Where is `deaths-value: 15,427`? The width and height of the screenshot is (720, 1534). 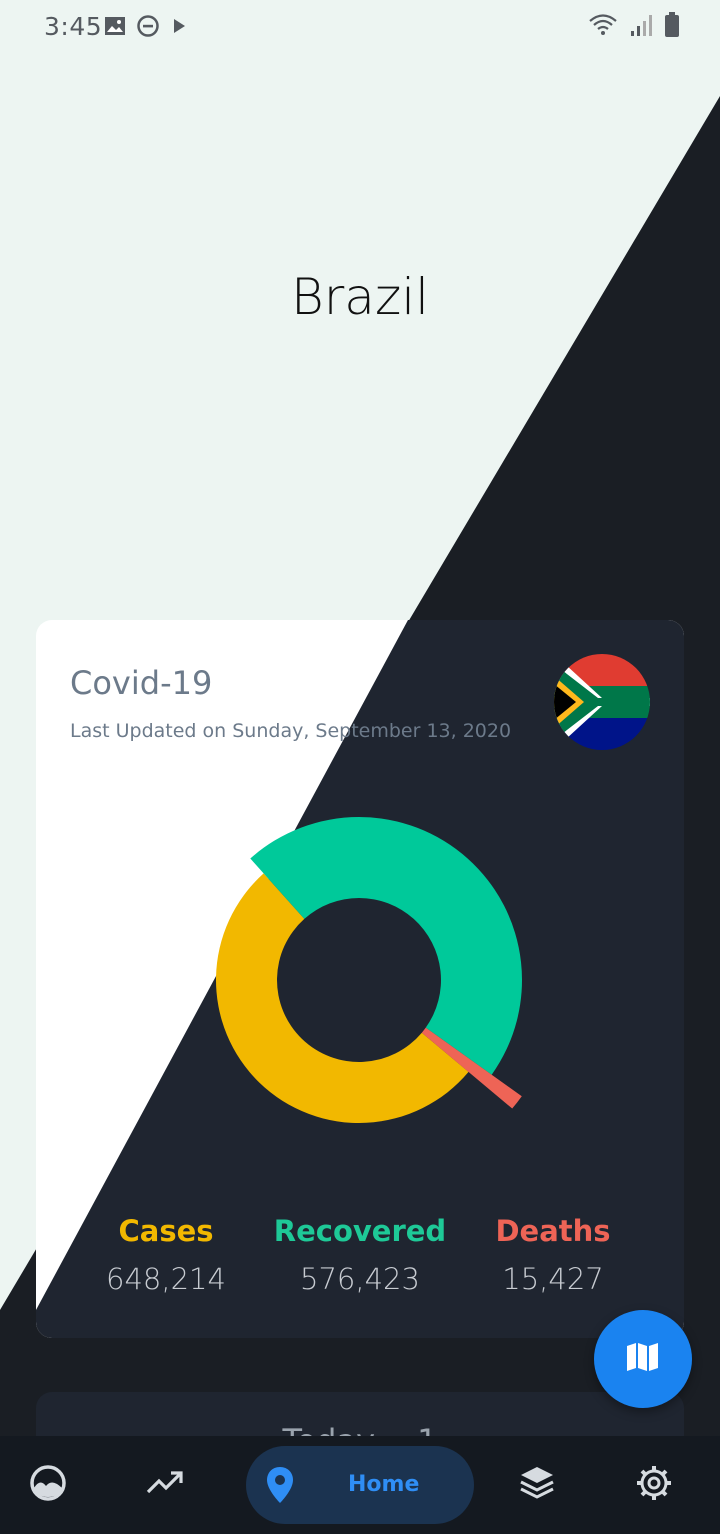 deaths-value: 15,427 is located at coordinates (553, 1279).